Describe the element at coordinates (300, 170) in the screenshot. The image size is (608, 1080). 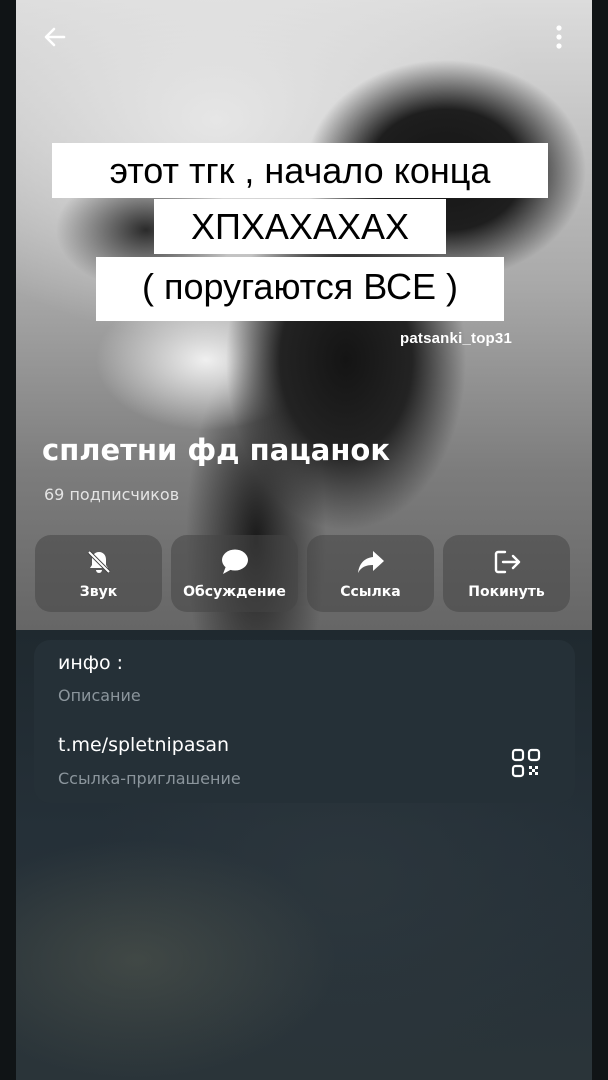
I see `caption-line-1: этот тгк , начало конца` at that location.